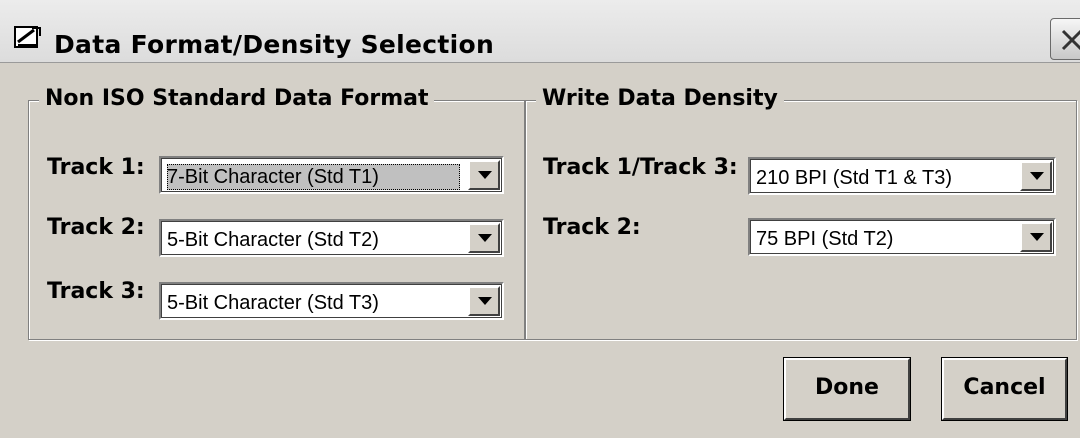 This screenshot has height=438, width=1080. I want to click on track1-format-select: 7-Bit Character (Std T1), so click(331, 175).